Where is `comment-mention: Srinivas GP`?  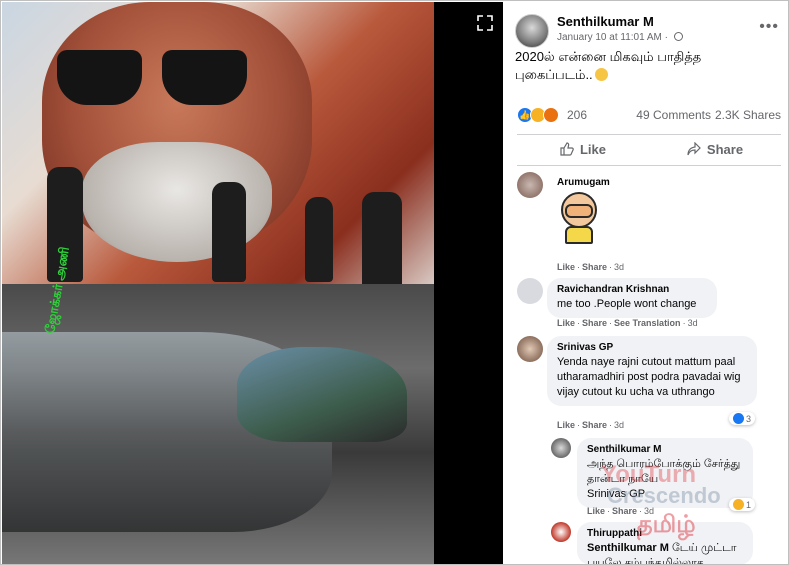 comment-mention: Srinivas GP is located at coordinates (665, 494).